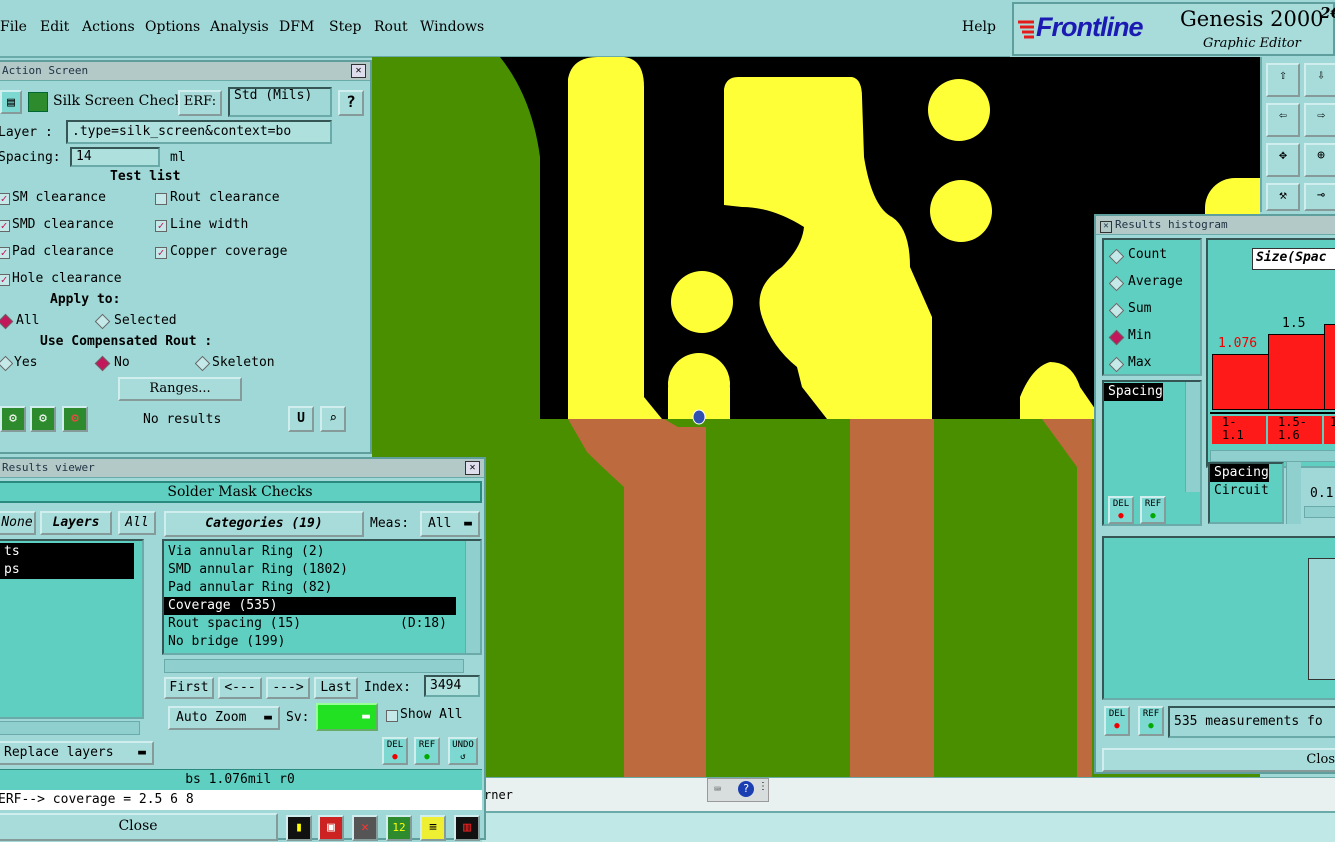 This screenshot has width=1335, height=842. I want to click on tools-icon: ⚒, so click(1283, 197).